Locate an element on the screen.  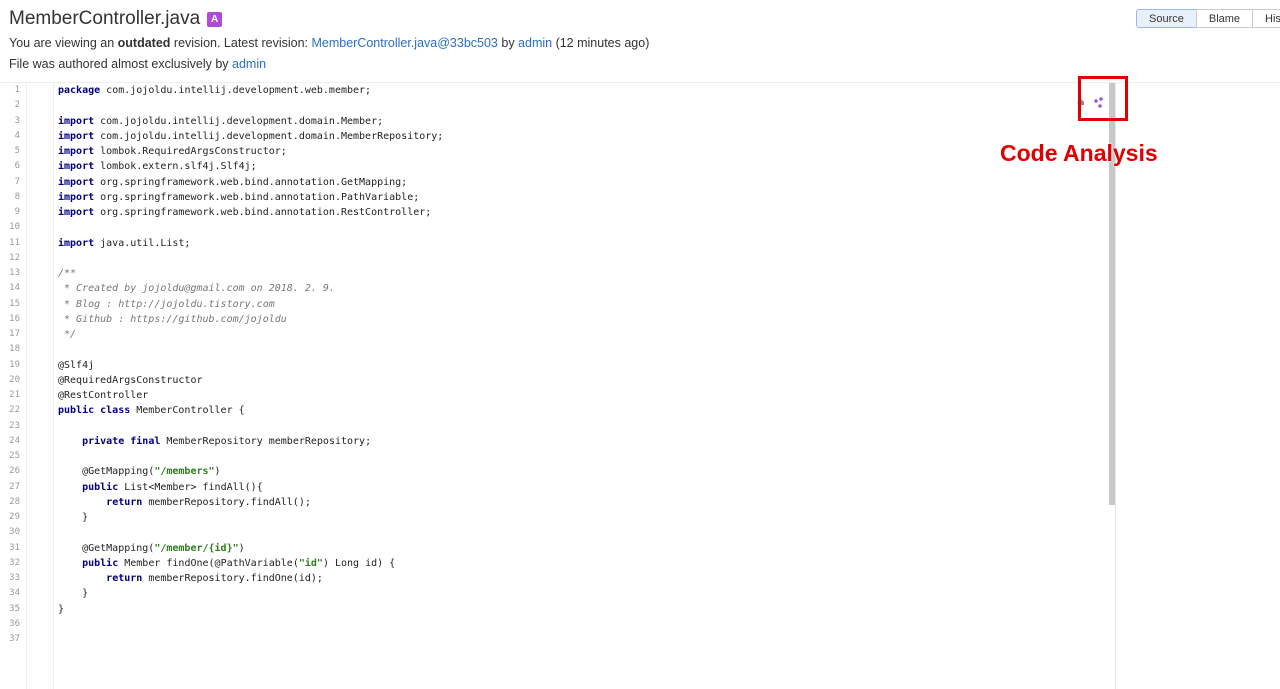
line-number: 31 is located at coordinates (10, 548).